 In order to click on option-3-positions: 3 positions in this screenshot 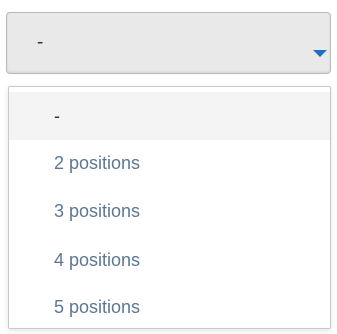, I will do `click(169, 211)`.